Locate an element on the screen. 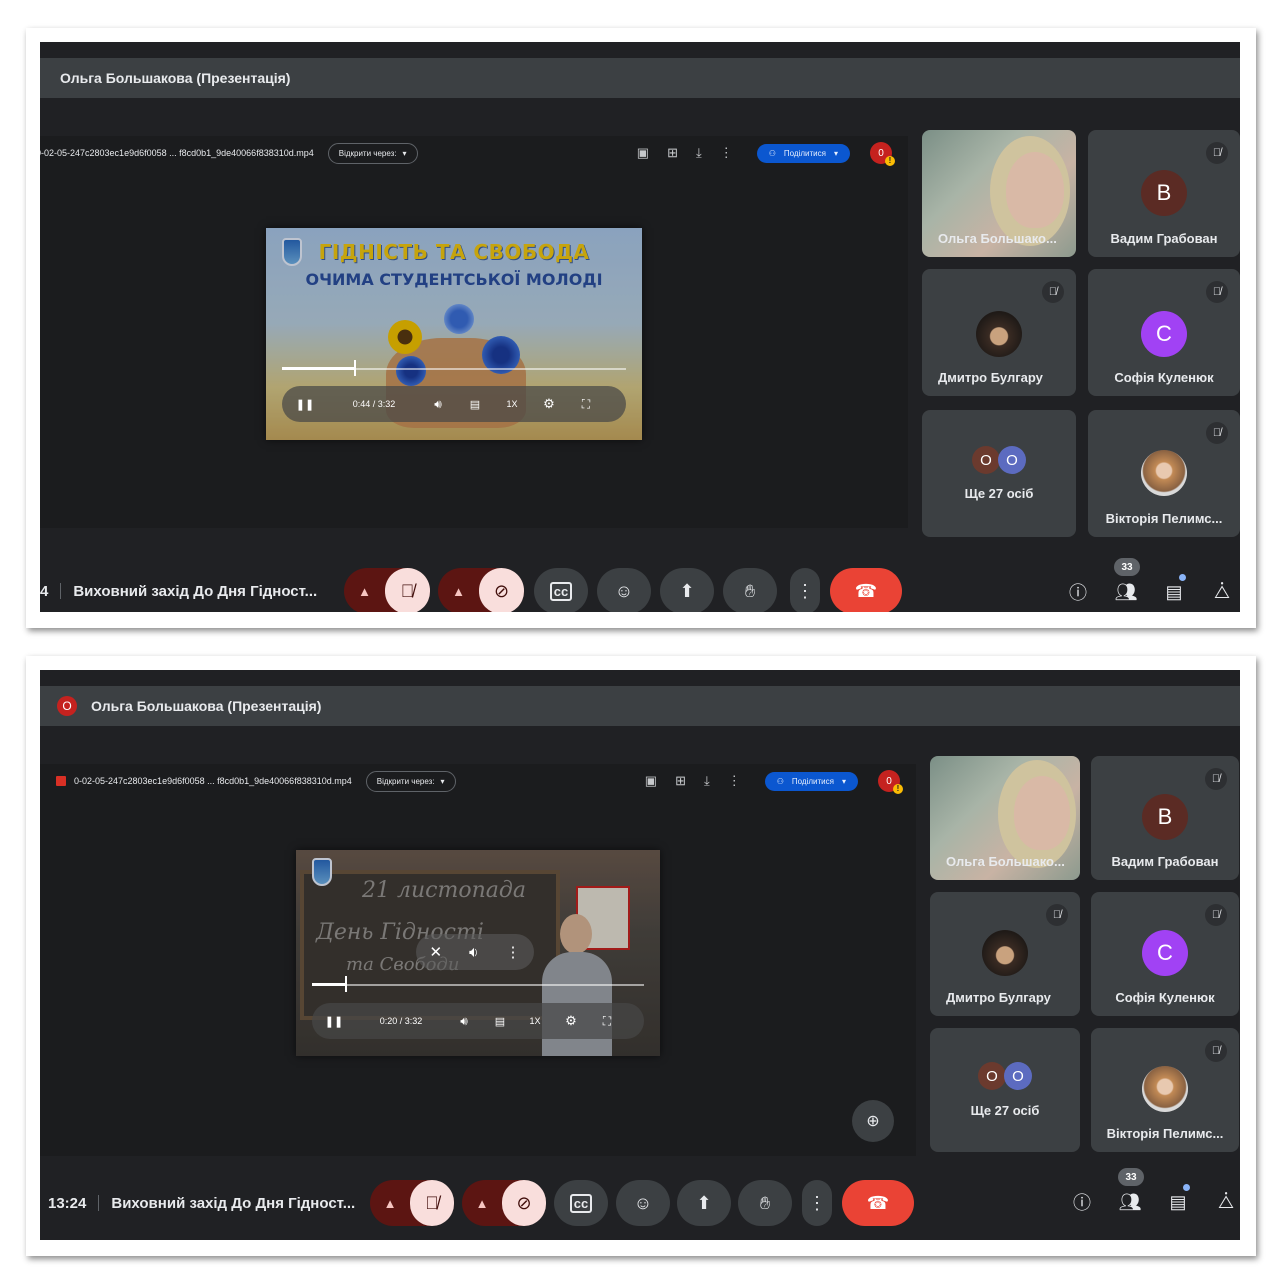 The image size is (1280, 1280). emoji-icon: ☺ is located at coordinates (643, 1202).